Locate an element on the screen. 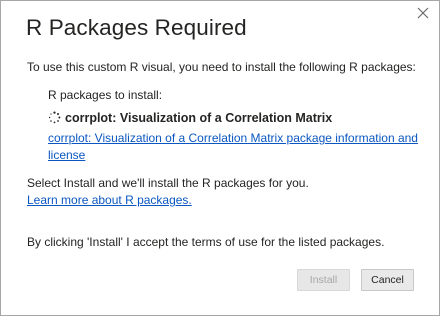 This screenshot has height=316, width=440. install-button: Install is located at coordinates (323, 280).